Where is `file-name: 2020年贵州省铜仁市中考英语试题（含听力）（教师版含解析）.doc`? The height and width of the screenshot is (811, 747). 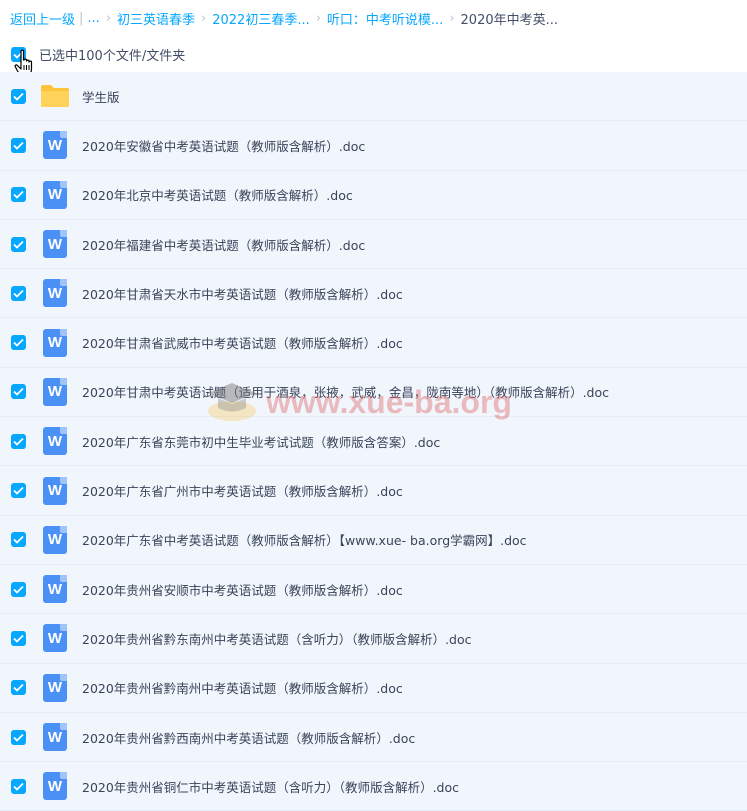 file-name: 2020年贵州省铜仁市中考英语试题（含听力）（教师版含解析）.doc is located at coordinates (270, 786).